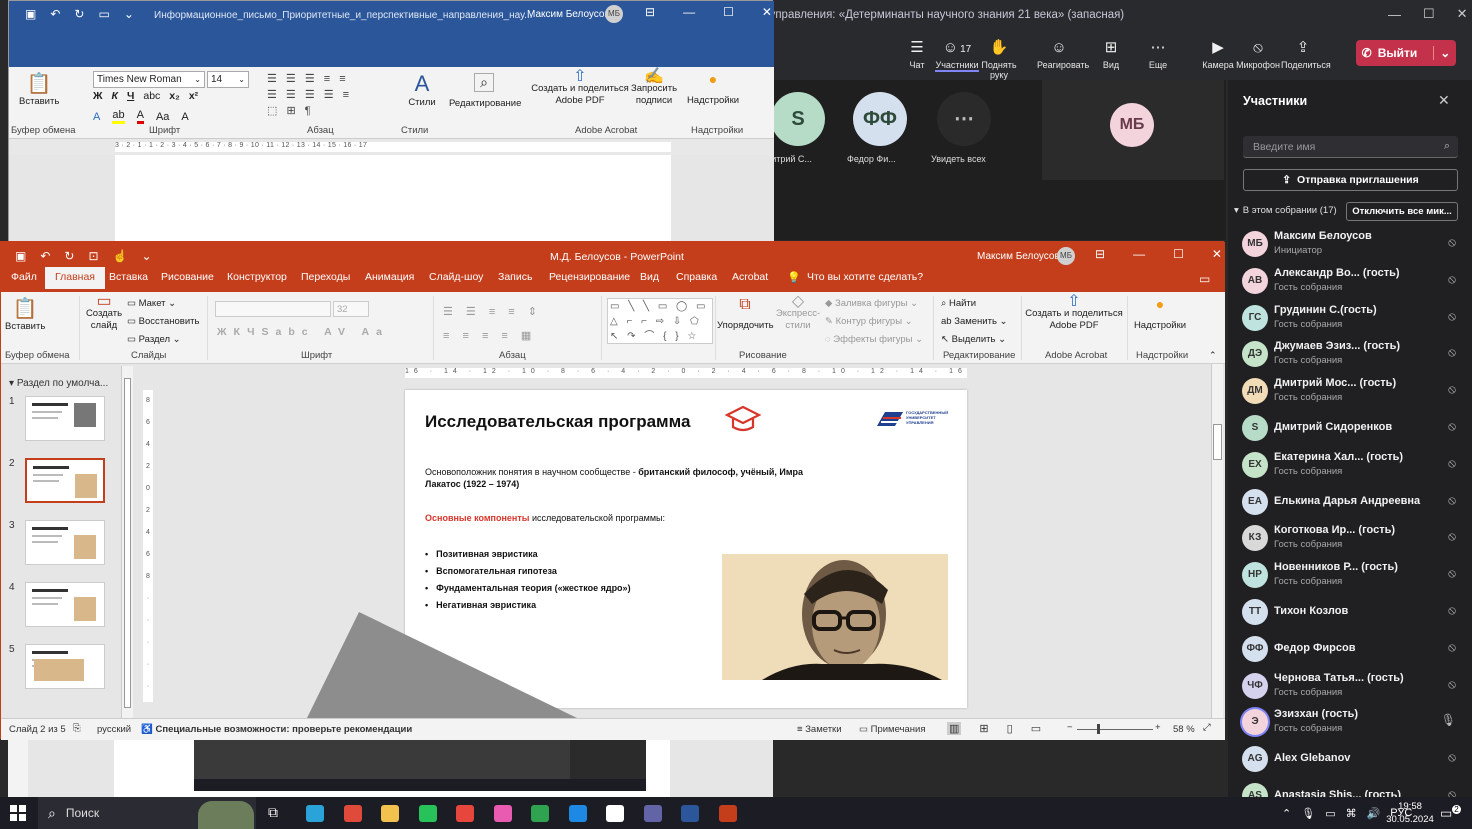 The height and width of the screenshot is (829, 1472). Describe the element at coordinates (798, 119) in the screenshot. I see `participant-tile-avatar: S` at that location.